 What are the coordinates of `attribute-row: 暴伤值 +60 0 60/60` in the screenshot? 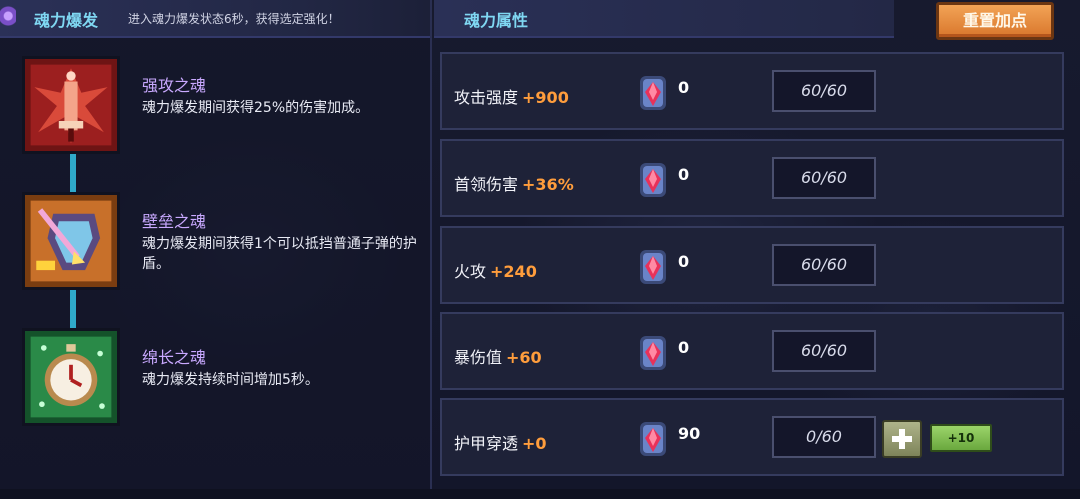 It's located at (752, 351).